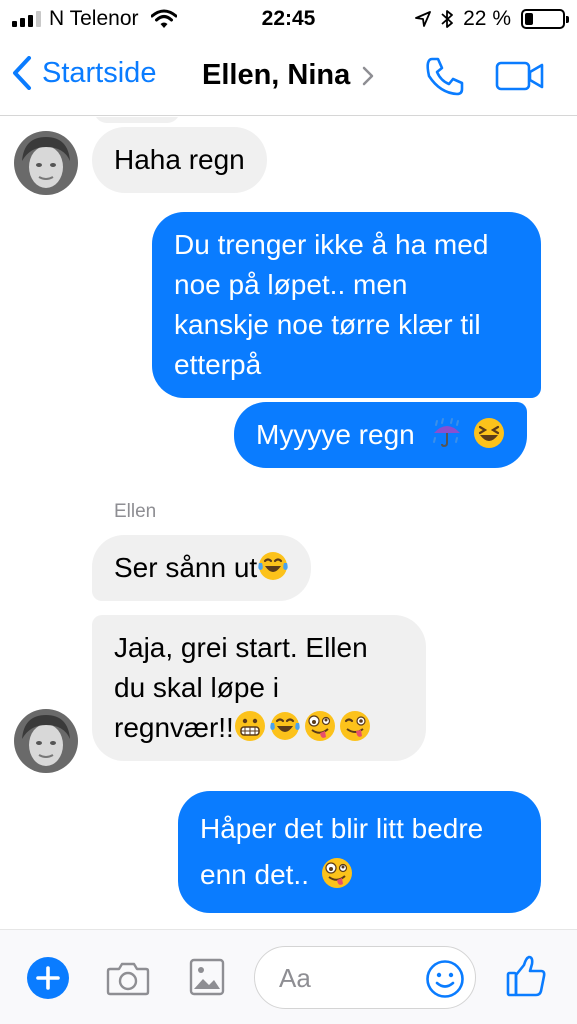 The height and width of the screenshot is (1024, 577). What do you see at coordinates (331, 244) in the screenshot?
I see `message-text-line: Du trenger ikke å ha med` at bounding box center [331, 244].